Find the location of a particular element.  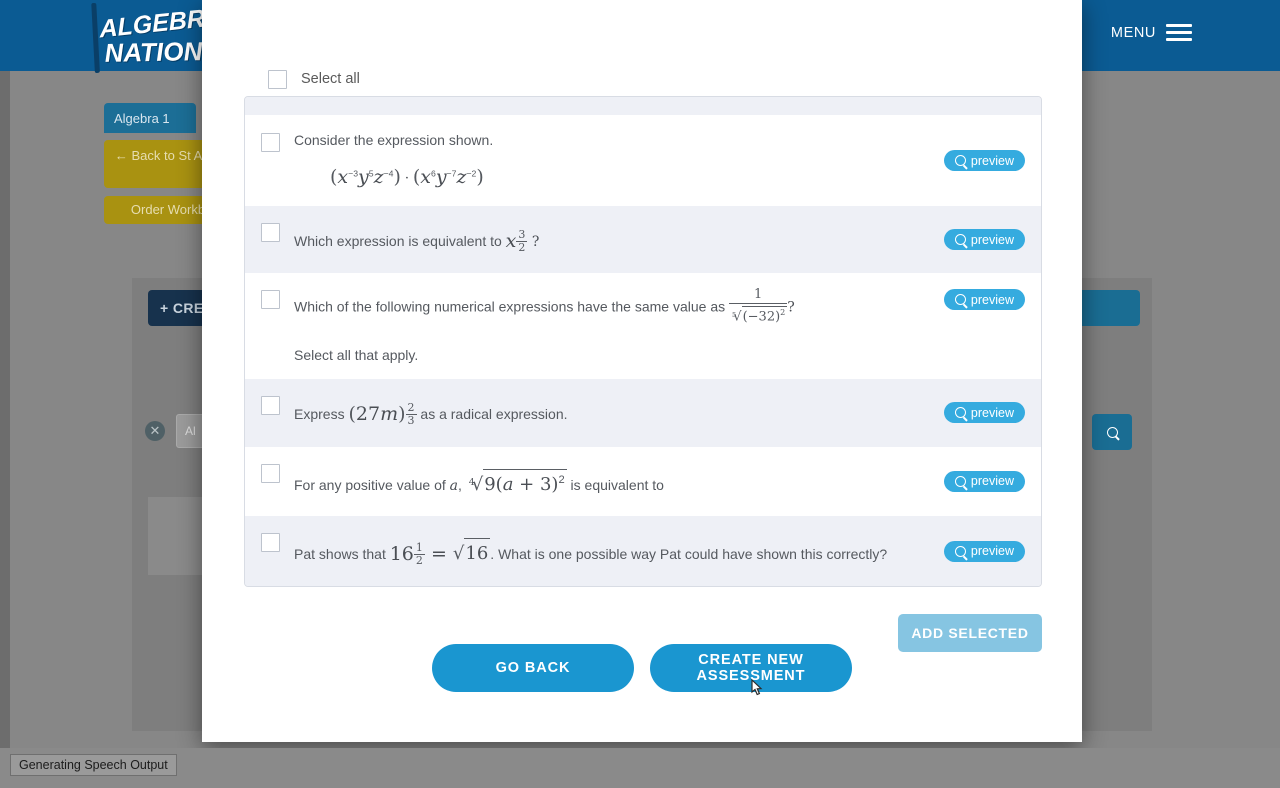

preview-button-6: preview is located at coordinates (984, 551).